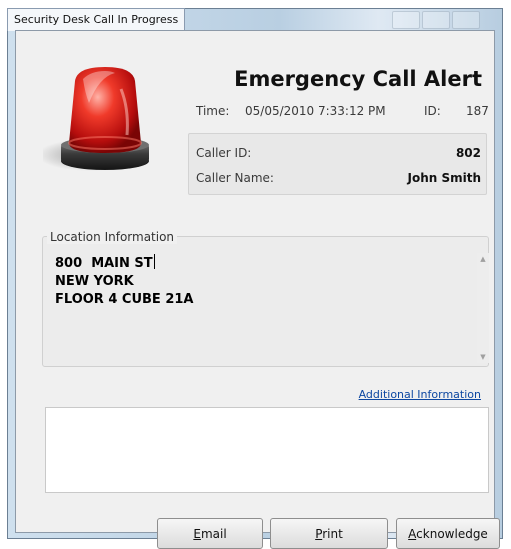  Describe the element at coordinates (124, 299) in the screenshot. I see `address-line: FLOOR 4 CUBE 21A` at that location.